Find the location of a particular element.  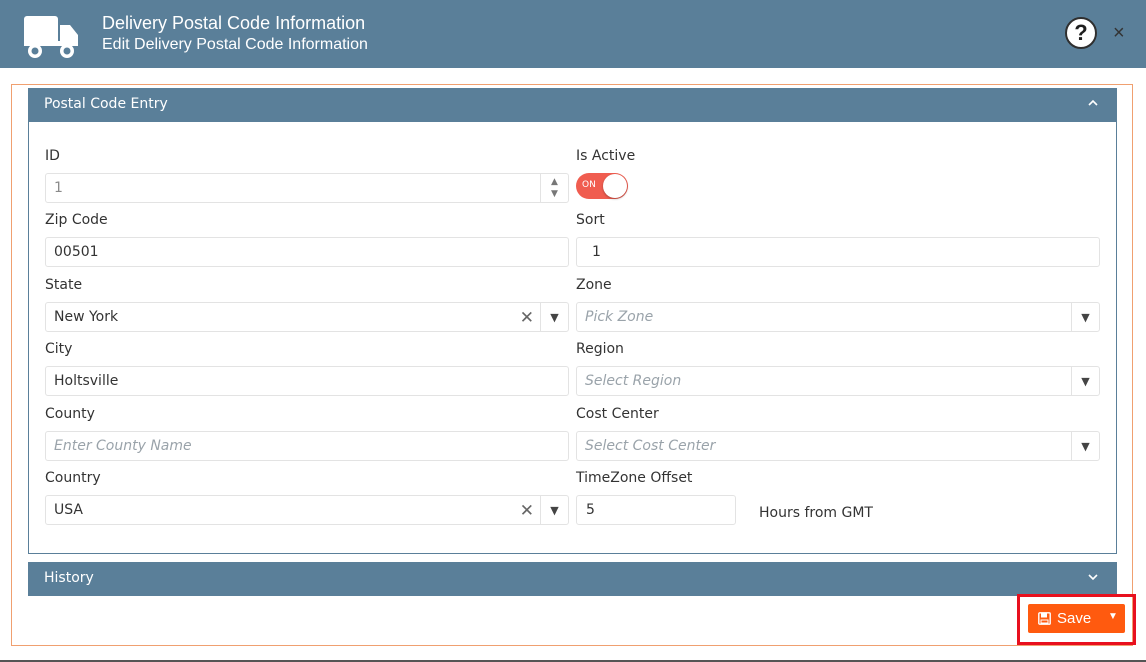

save-button: Save ▼ is located at coordinates (1076, 618).